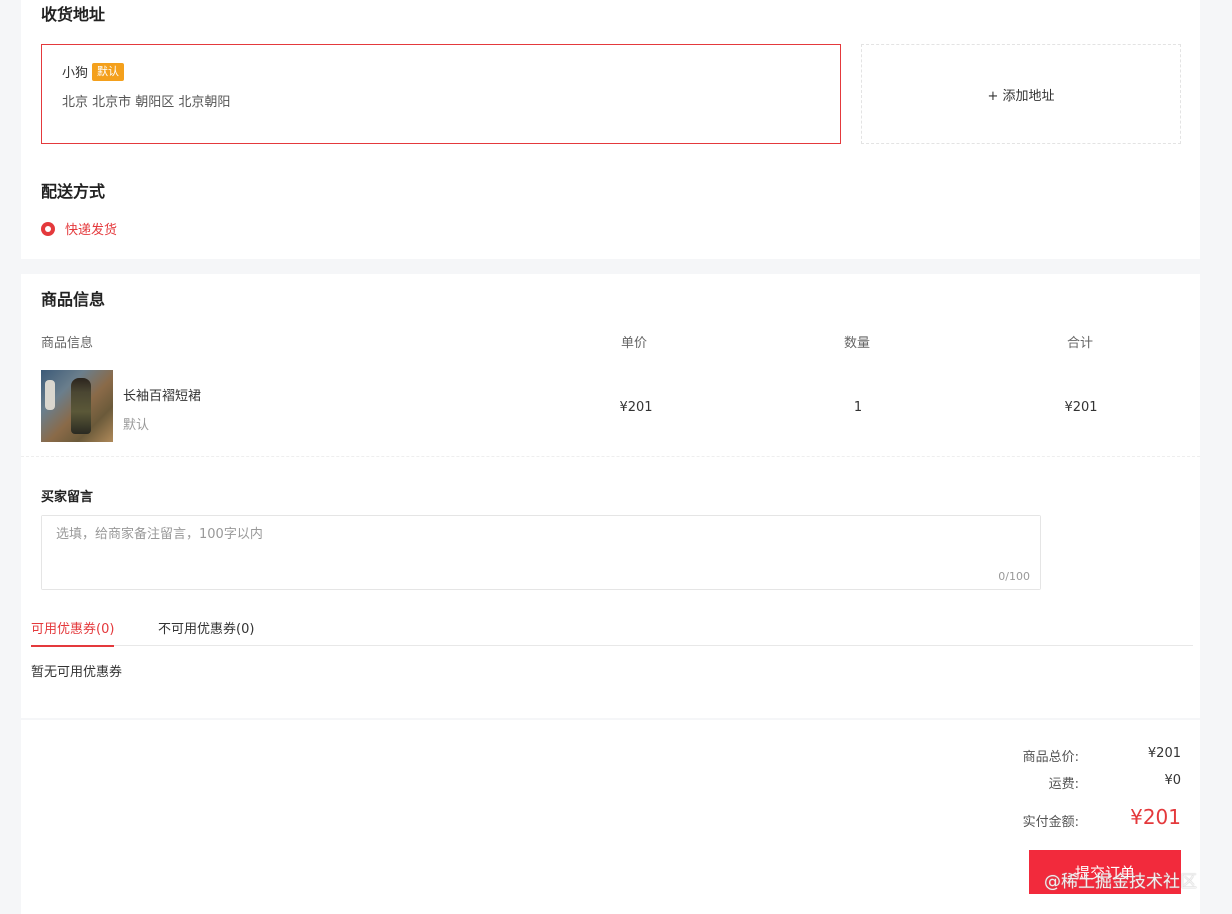 This screenshot has height=914, width=1232. Describe the element at coordinates (634, 343) in the screenshot. I see `column-header-price: 单价` at that location.